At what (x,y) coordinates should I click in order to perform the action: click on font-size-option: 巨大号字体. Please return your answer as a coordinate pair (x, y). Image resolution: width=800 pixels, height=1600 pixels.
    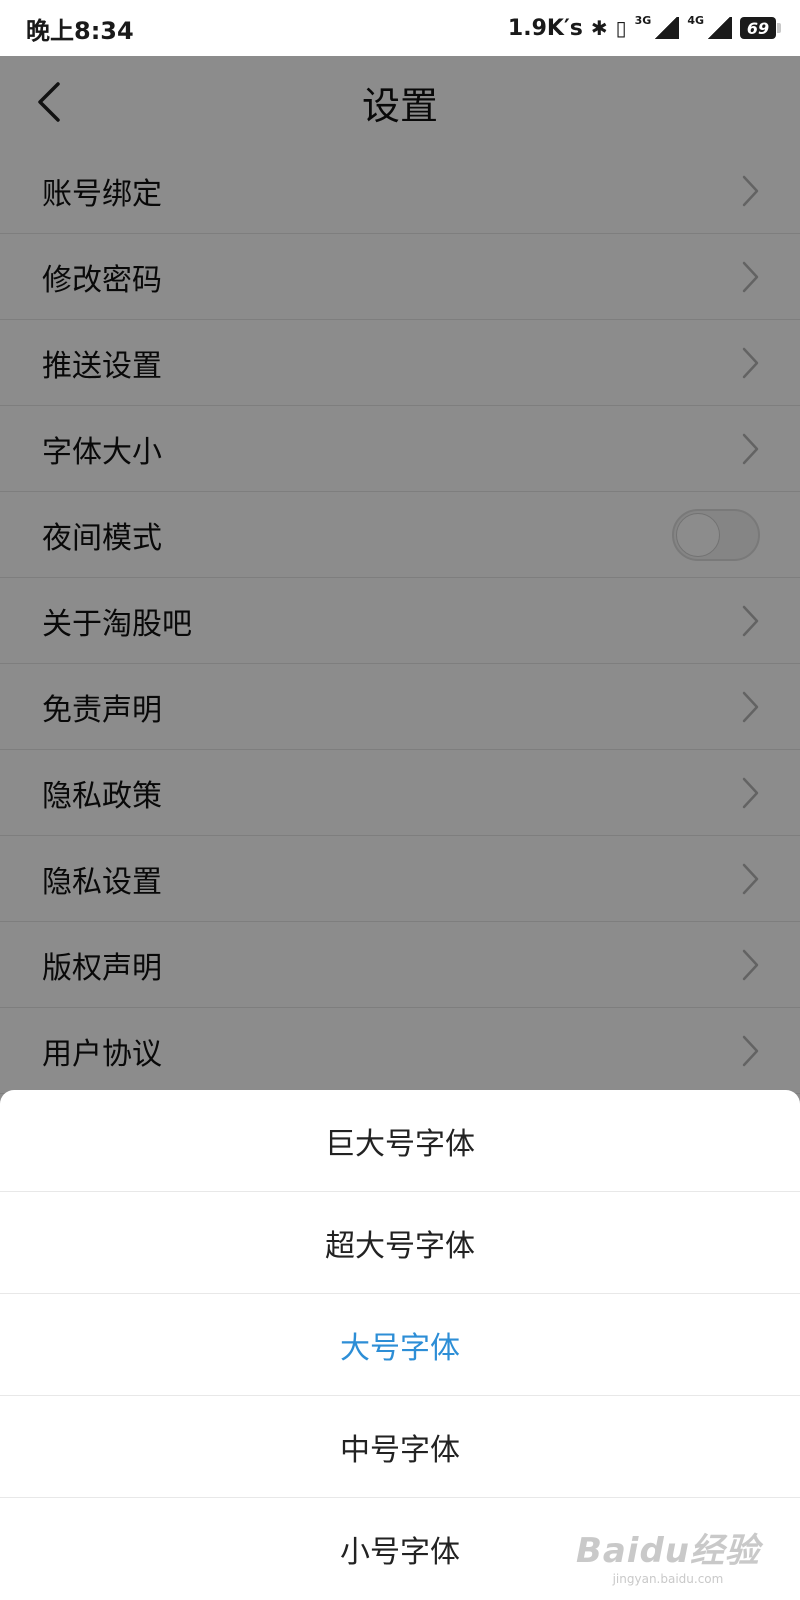
    Looking at the image, I should click on (400, 1141).